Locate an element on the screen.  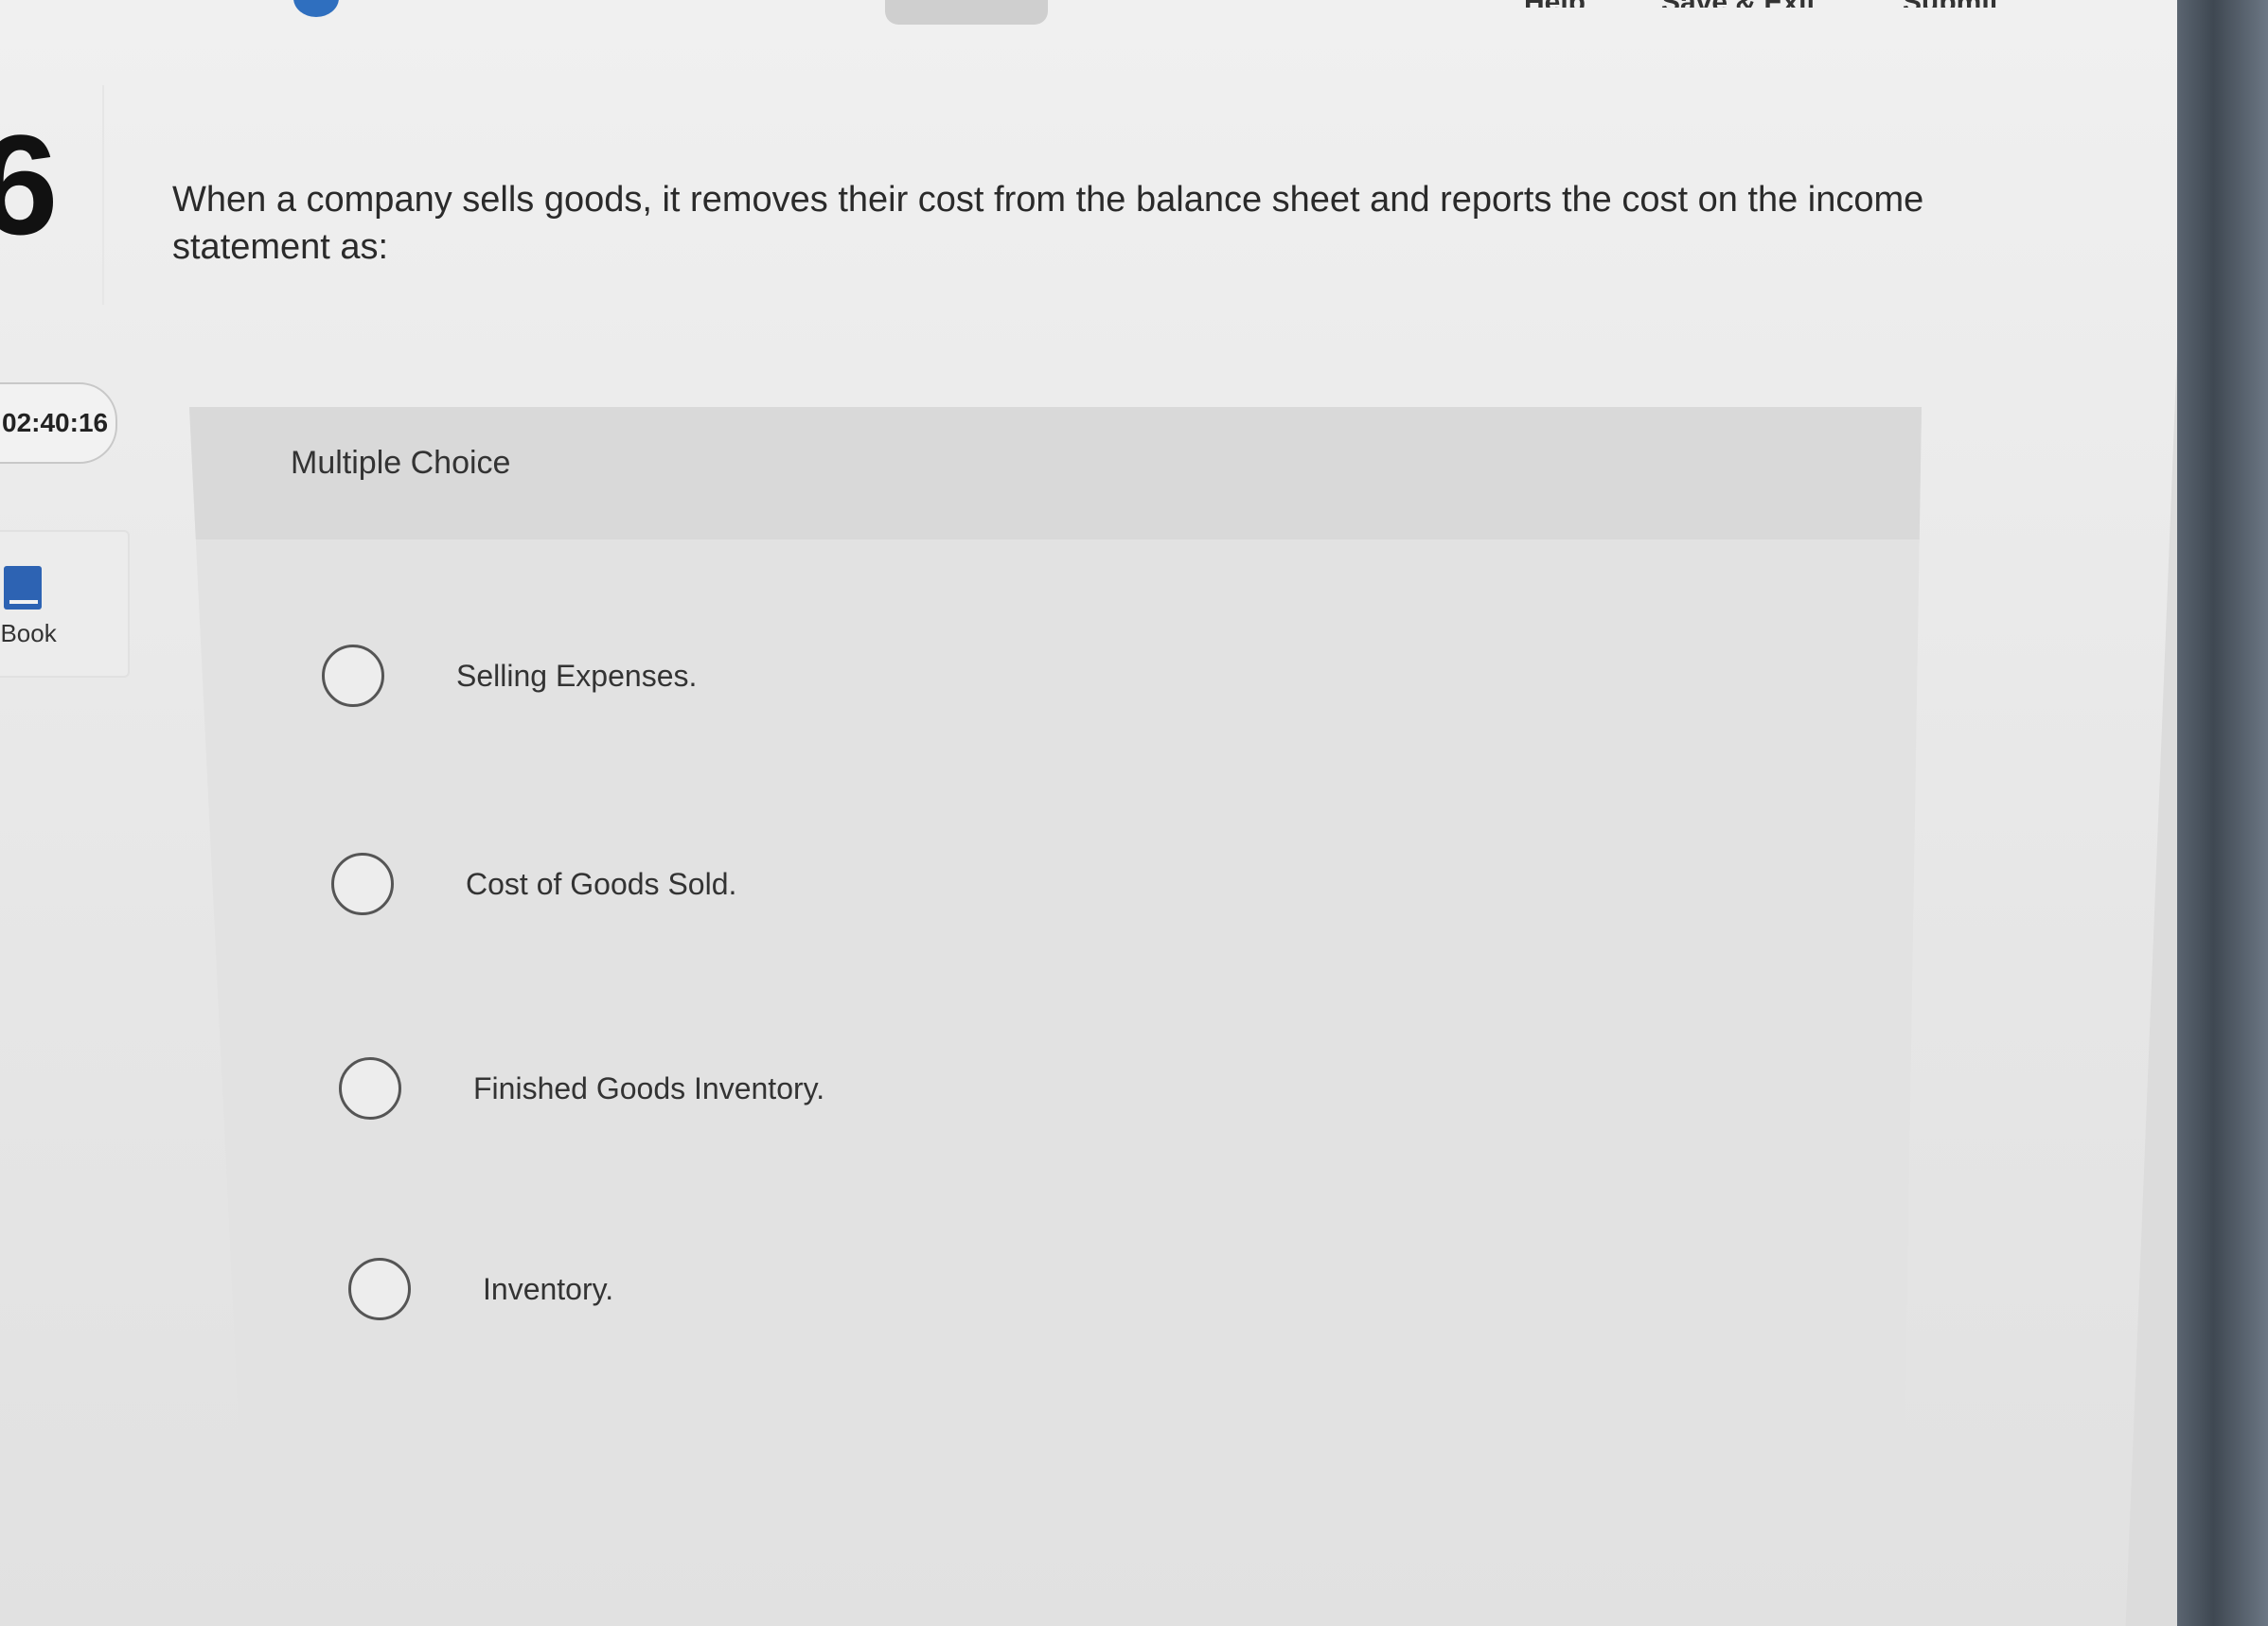
question-type-label: Multiple Choice is located at coordinates (401, 463).